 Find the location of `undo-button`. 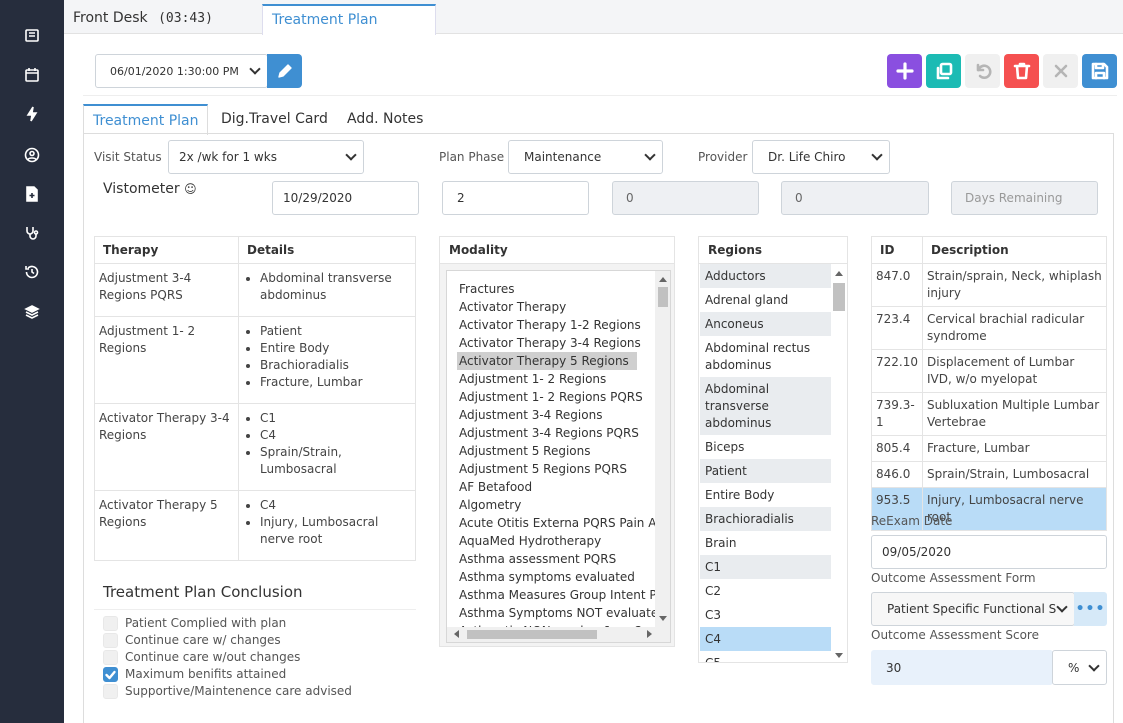

undo-button is located at coordinates (982, 71).